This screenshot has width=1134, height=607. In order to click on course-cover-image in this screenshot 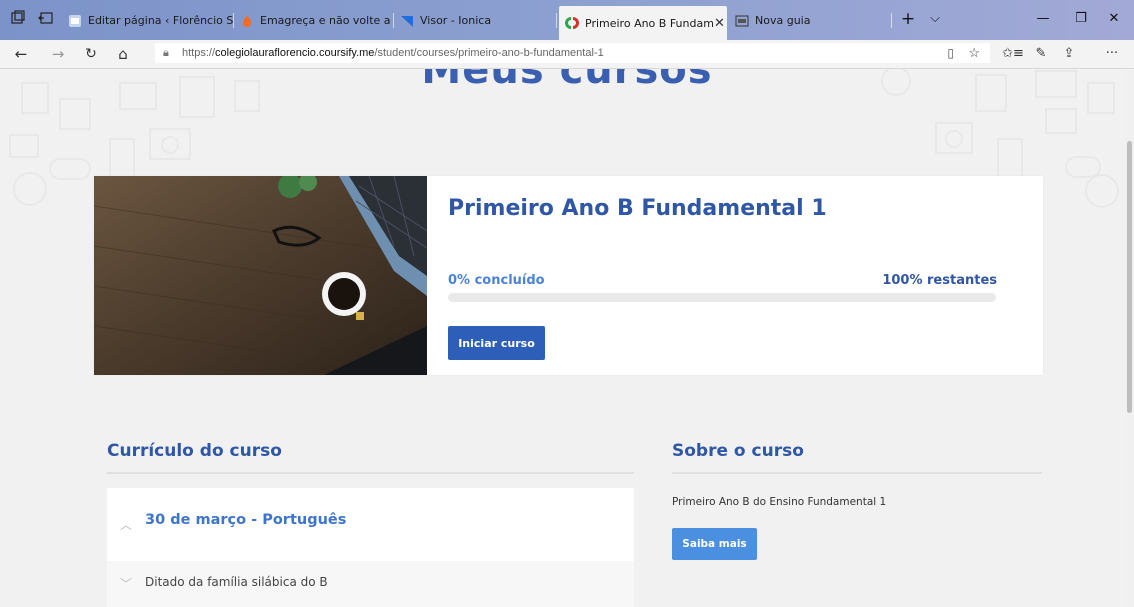, I will do `click(260, 275)`.